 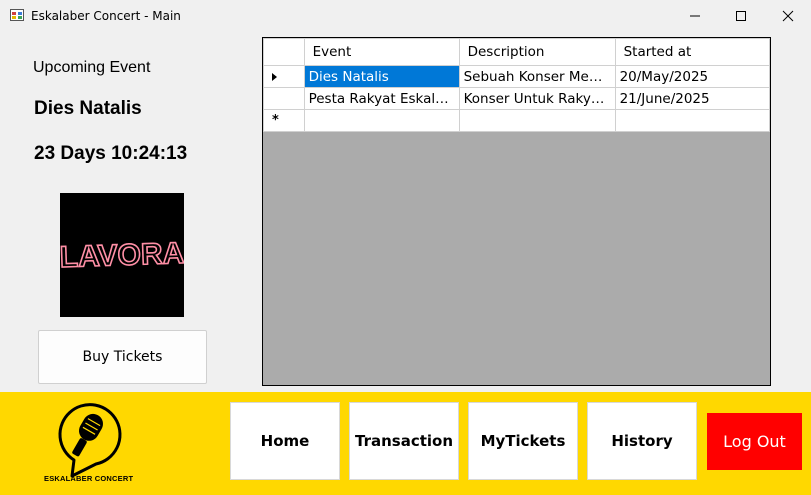 I want to click on minimize-icon, so click(x=695, y=16).